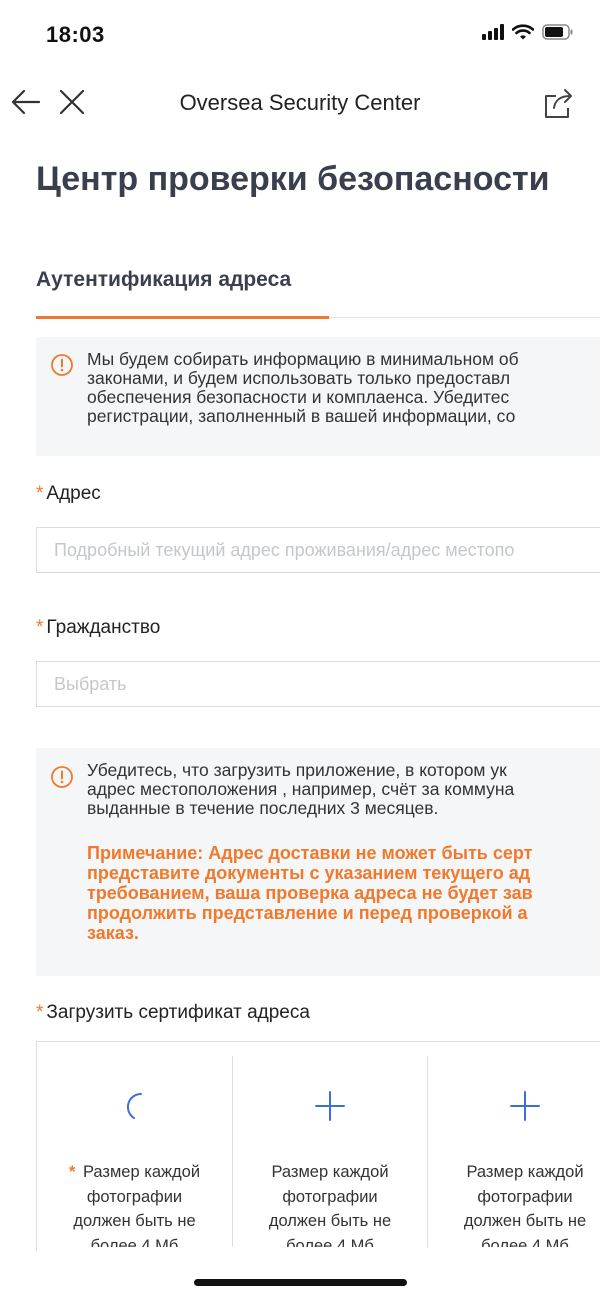 The image size is (600, 1297). I want to click on scroll-clip, so click(318, 1249).